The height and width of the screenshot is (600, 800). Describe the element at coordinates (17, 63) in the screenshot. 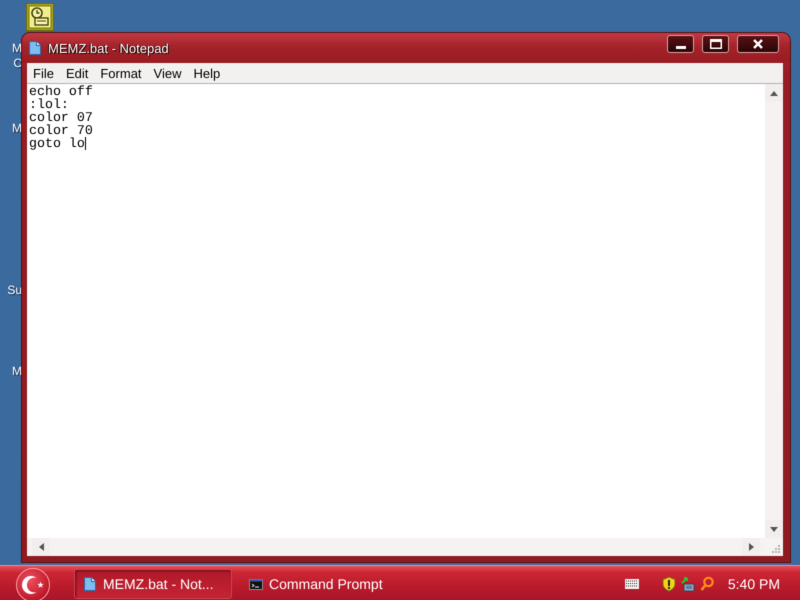

I see `icon-label: C` at that location.